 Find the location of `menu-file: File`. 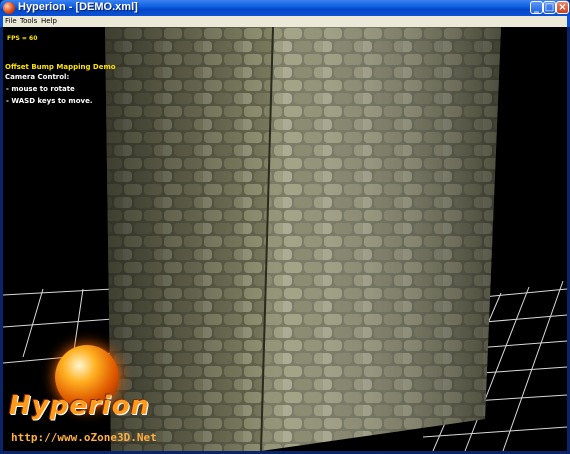

menu-file: File is located at coordinates (11, 21).